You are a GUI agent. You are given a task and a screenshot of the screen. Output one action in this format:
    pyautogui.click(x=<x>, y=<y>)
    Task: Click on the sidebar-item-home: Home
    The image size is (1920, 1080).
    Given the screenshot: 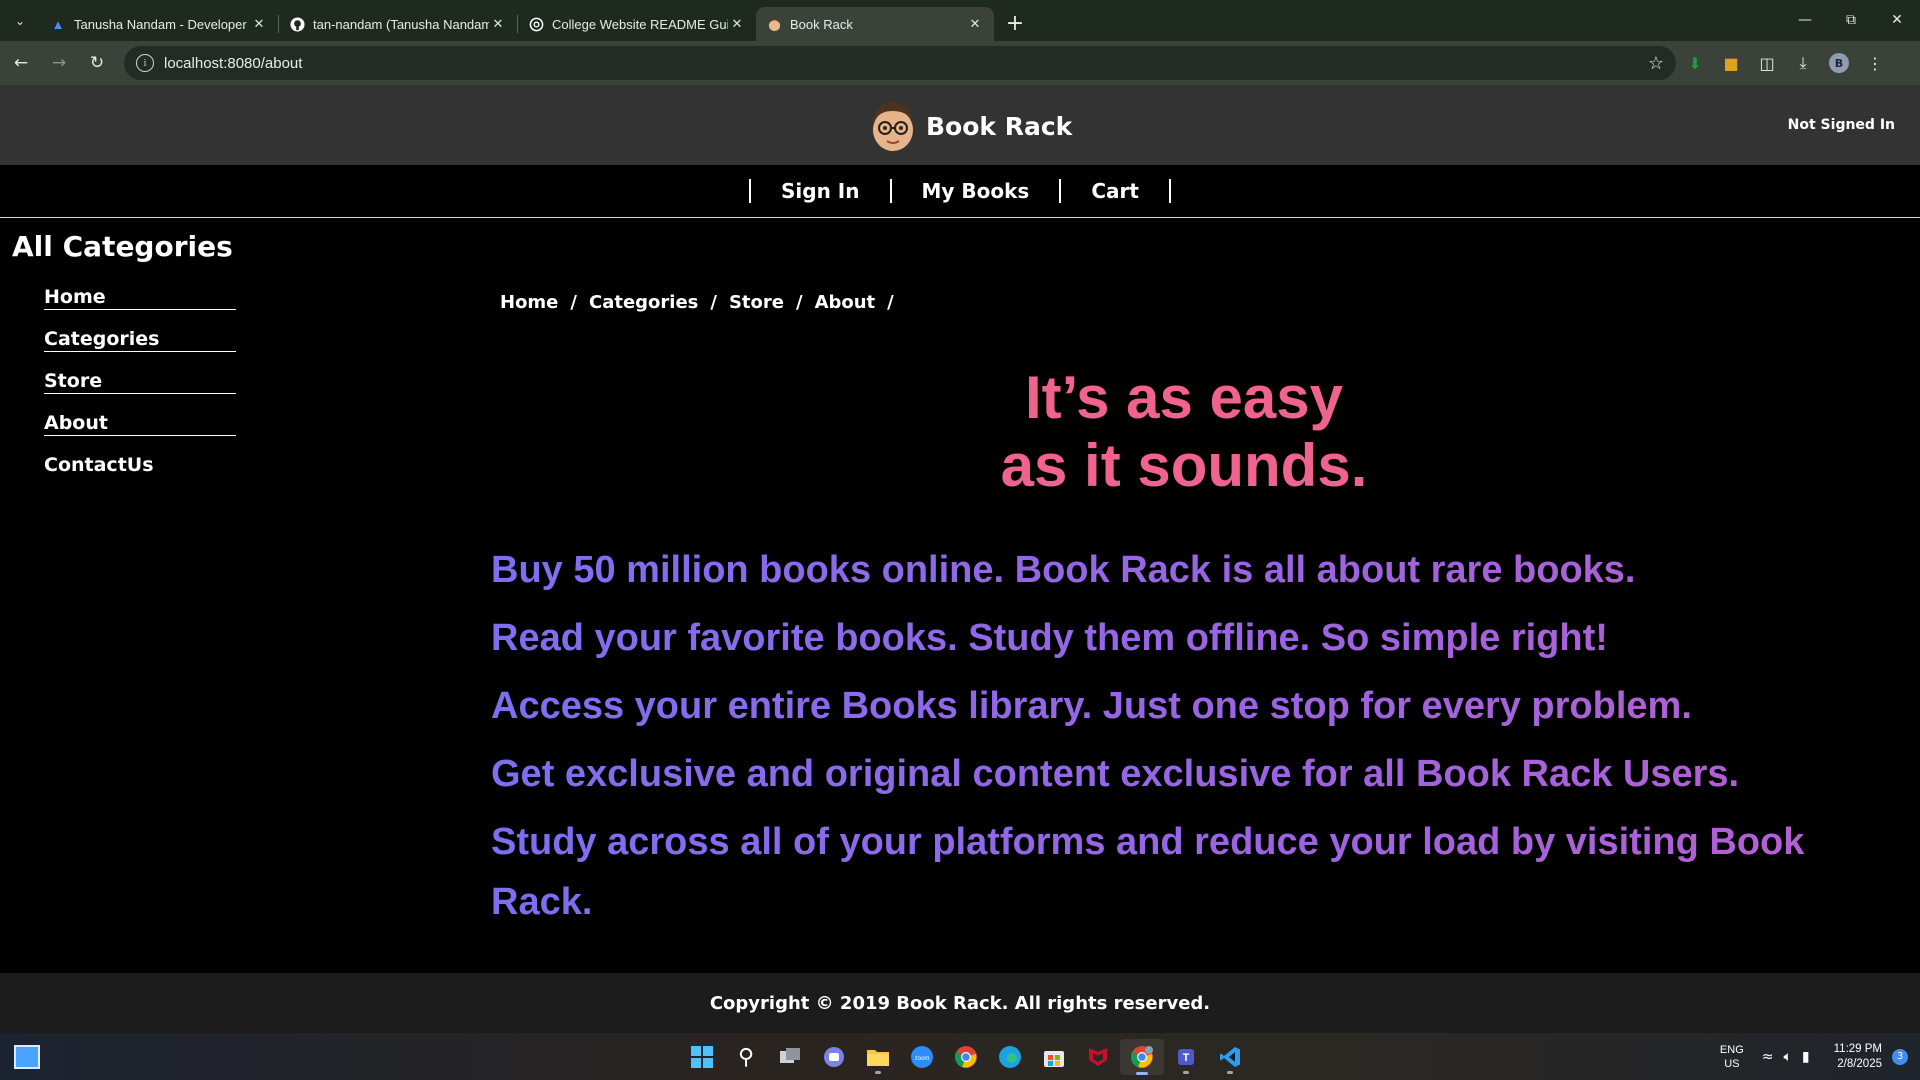 What is the action you would take?
    pyautogui.click(x=140, y=305)
    